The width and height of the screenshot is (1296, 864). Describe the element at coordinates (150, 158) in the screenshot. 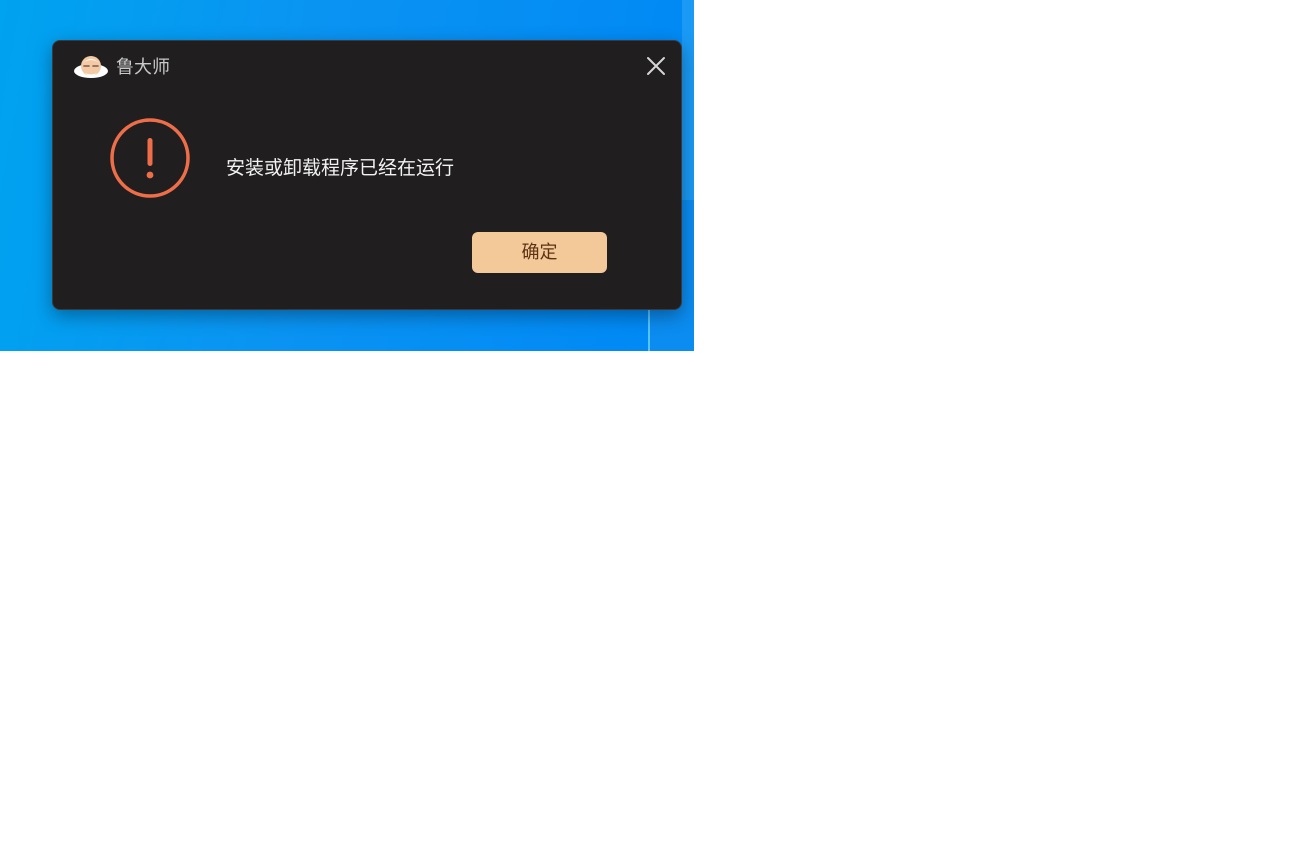

I see `warning-exclamation-circle-icon` at that location.